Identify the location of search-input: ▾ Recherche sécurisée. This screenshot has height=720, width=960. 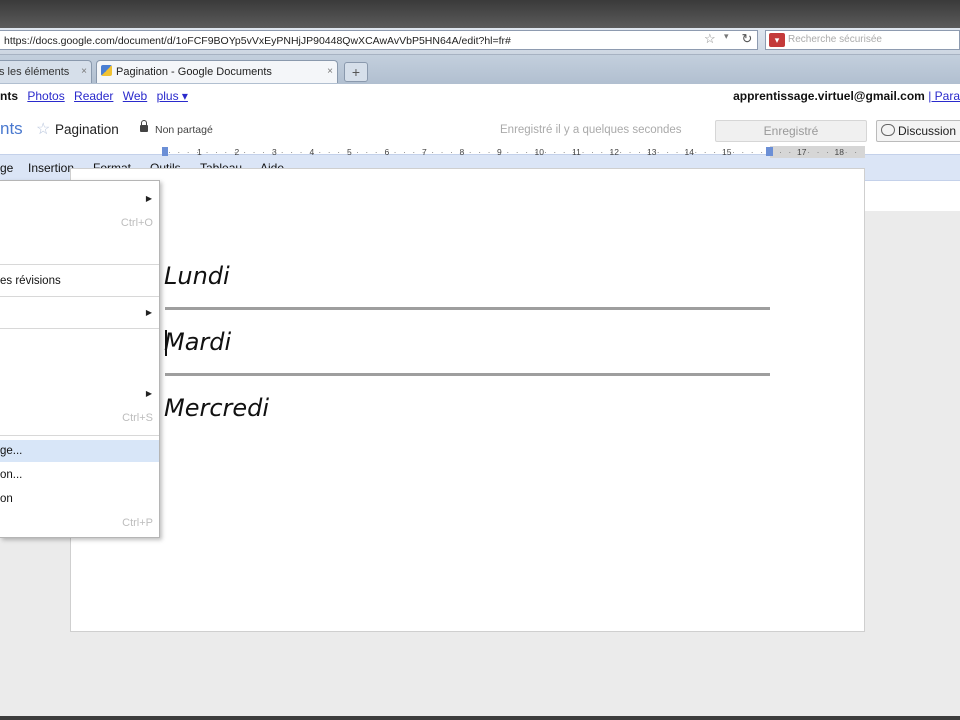
(862, 40).